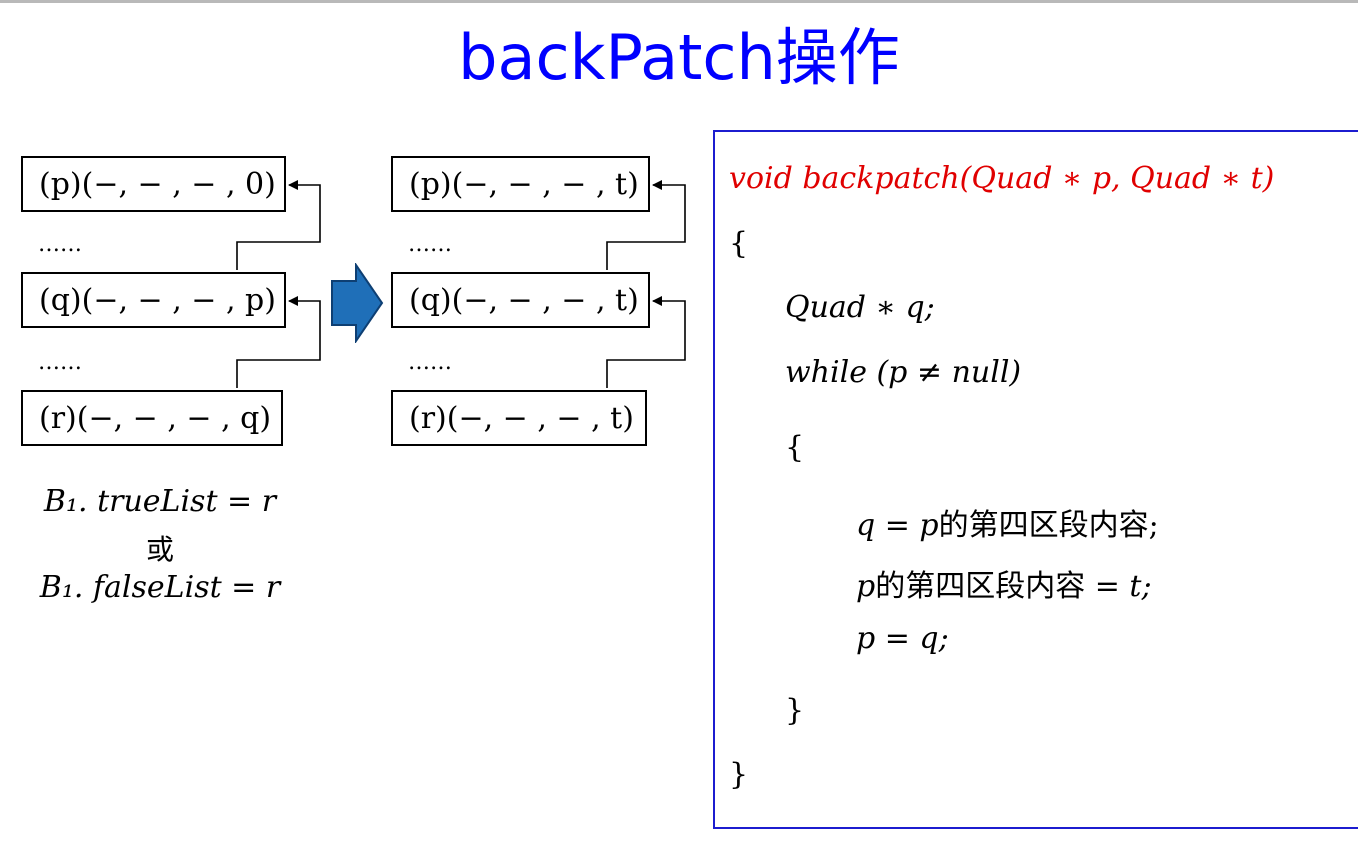 This screenshot has width=1358, height=866. I want to click on stmt2-chinese: 的第四区段内容, so click(980, 586).